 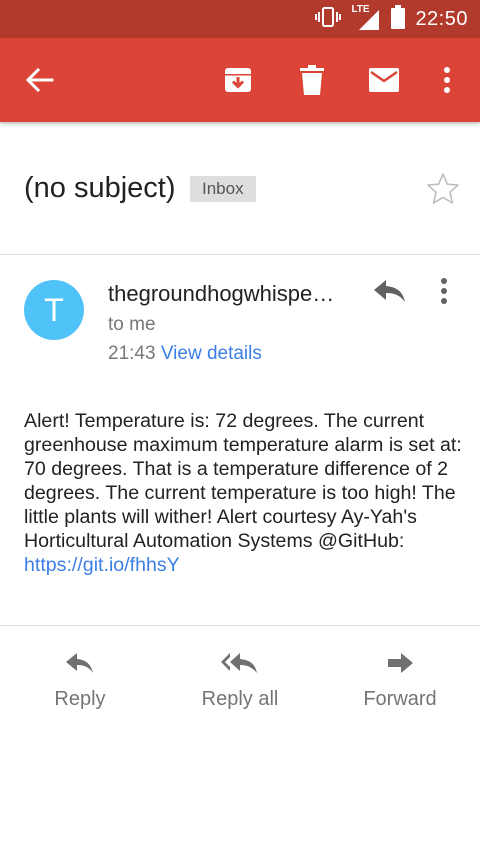 What do you see at coordinates (80, 699) in the screenshot?
I see `reply-label: Reply` at bounding box center [80, 699].